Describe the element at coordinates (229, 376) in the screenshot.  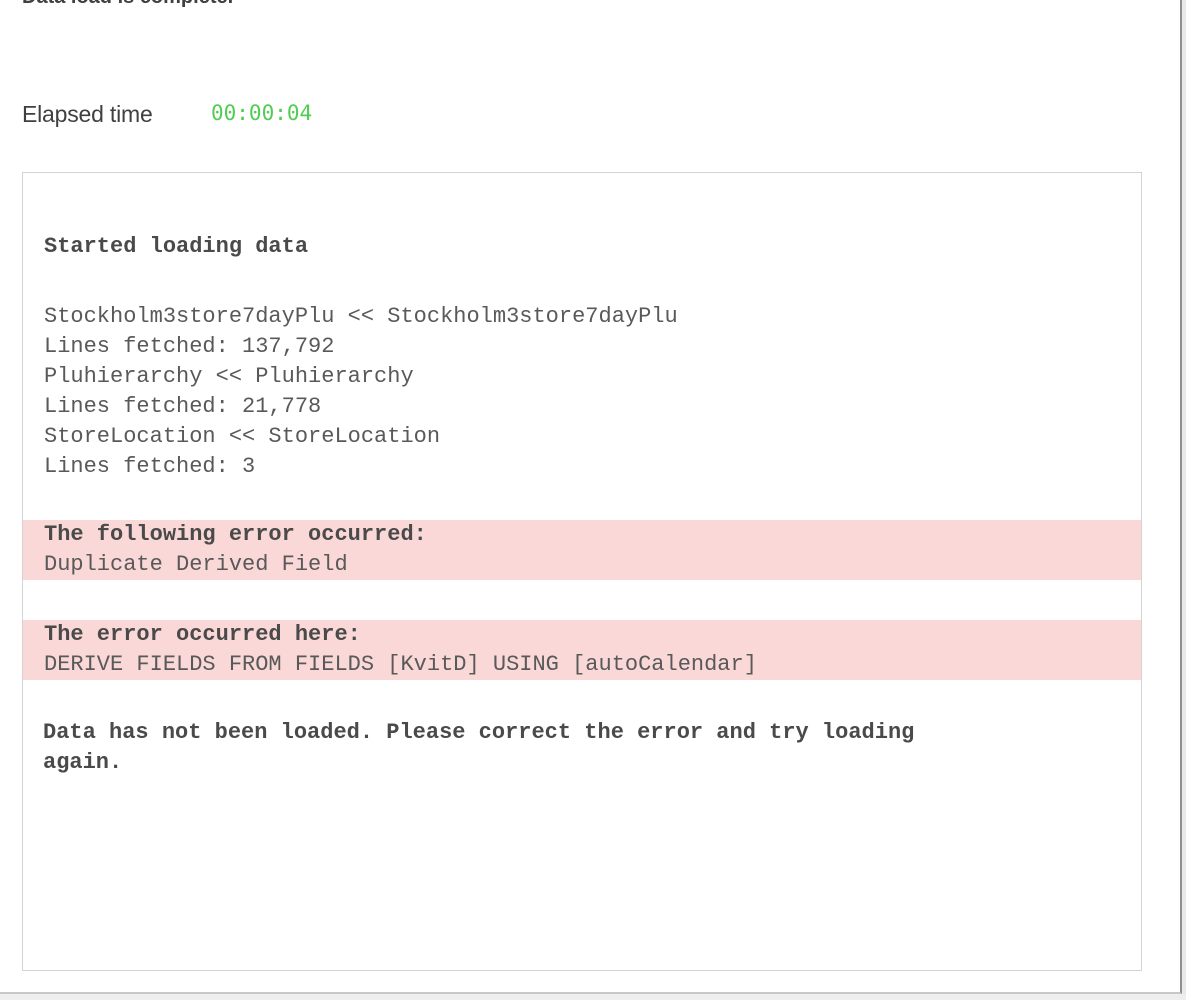
I see `log-entry: Pluhierarchy << Pluhierarchy` at that location.